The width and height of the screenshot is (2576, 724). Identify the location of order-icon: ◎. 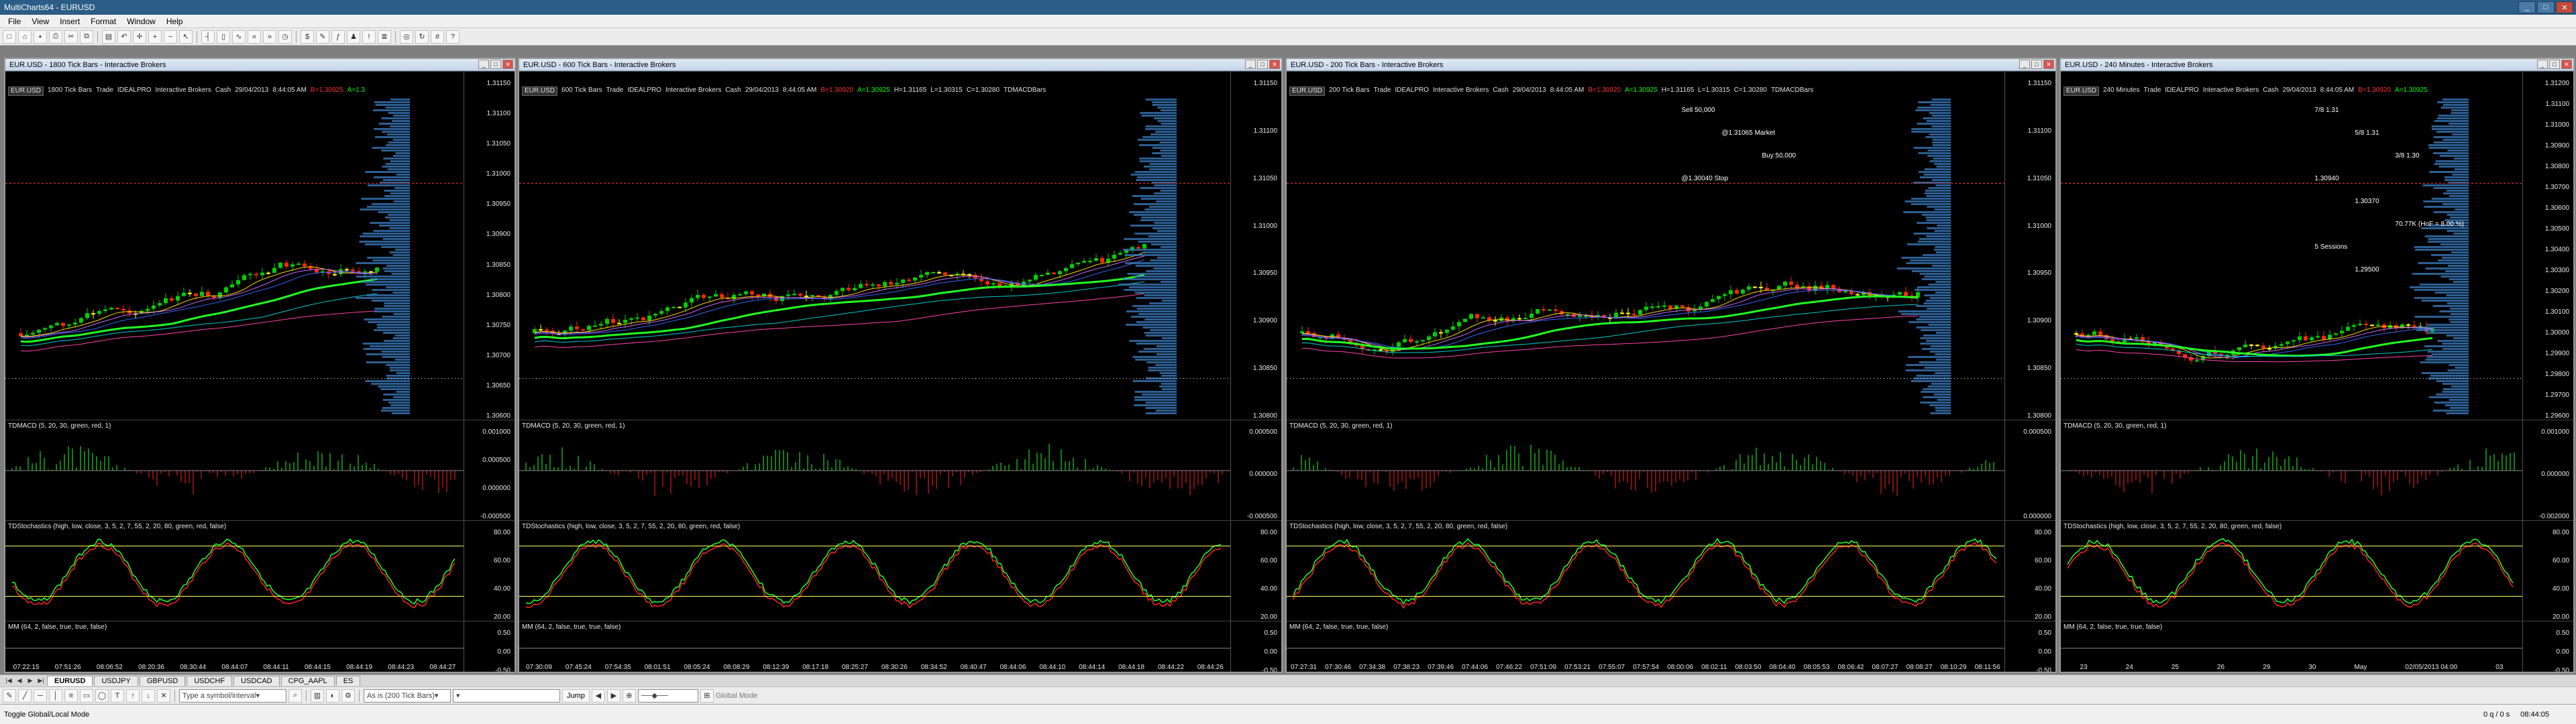
(406, 36).